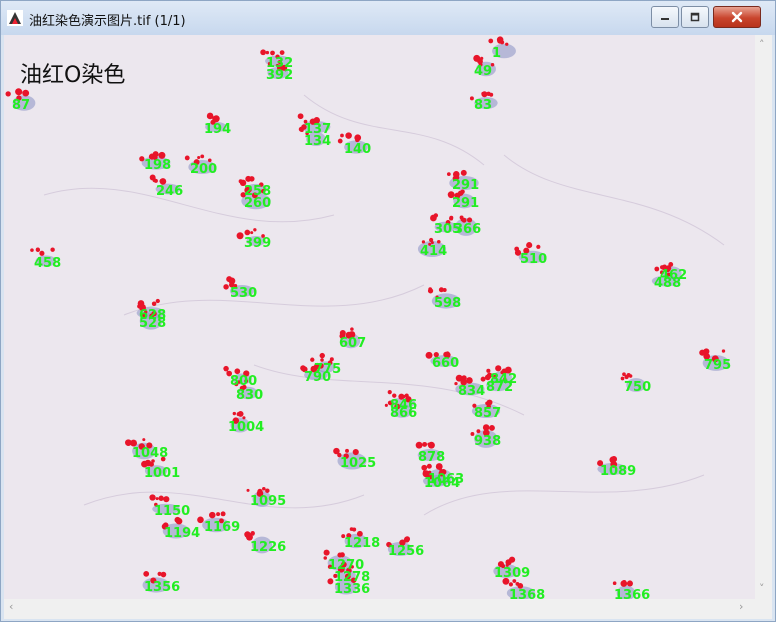 This screenshot has height=622, width=776. Describe the element at coordinates (763, 607) in the screenshot. I see `scrollbar-corner` at that location.